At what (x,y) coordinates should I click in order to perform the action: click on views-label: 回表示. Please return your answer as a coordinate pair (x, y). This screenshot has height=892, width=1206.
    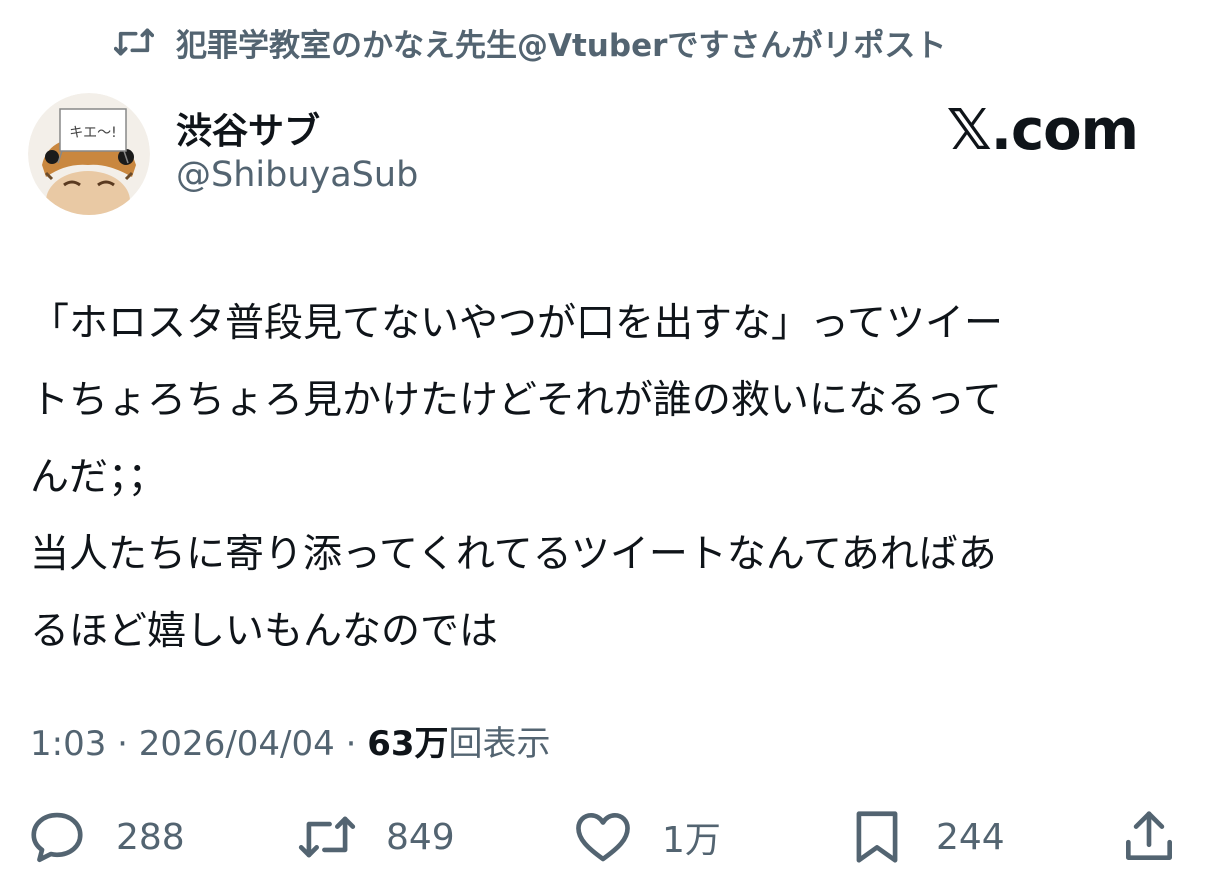
    Looking at the image, I should click on (499, 744).